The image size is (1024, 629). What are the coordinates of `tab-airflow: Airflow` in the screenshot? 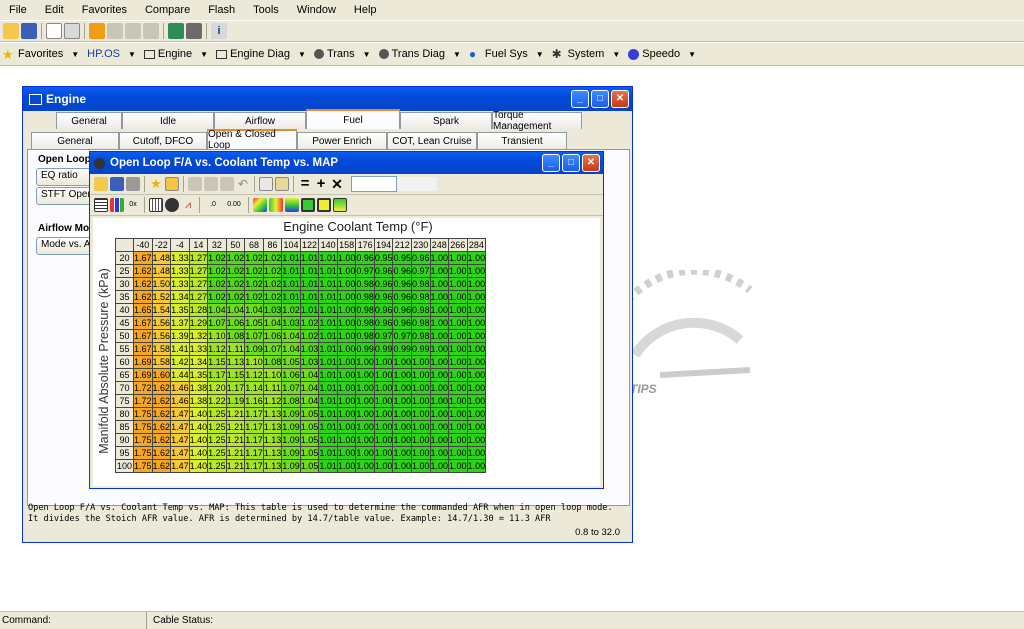 It's located at (260, 120).